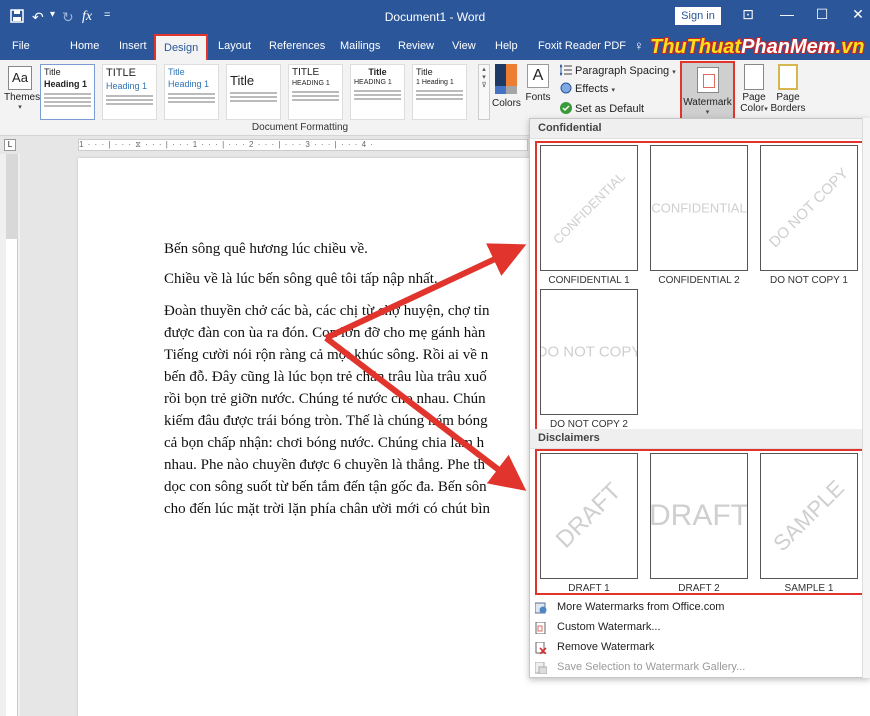 The height and width of the screenshot is (716, 870). Describe the element at coordinates (127, 86) in the screenshot. I see `style-thumb-heading: Heading 1` at that location.